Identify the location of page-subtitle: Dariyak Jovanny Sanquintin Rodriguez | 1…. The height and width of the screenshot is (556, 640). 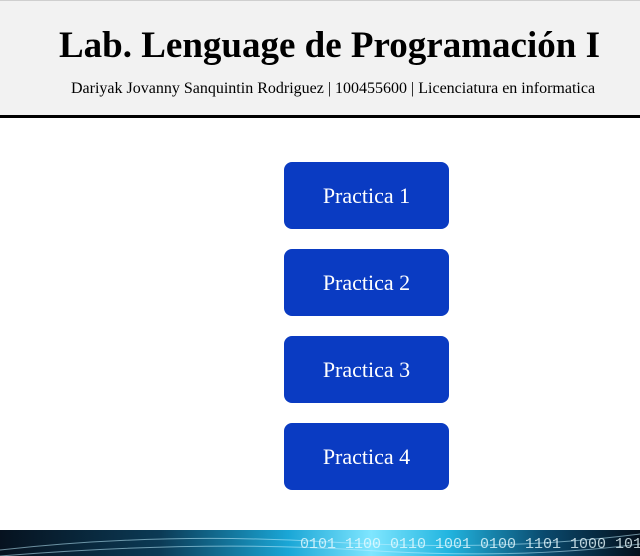
(333, 88).